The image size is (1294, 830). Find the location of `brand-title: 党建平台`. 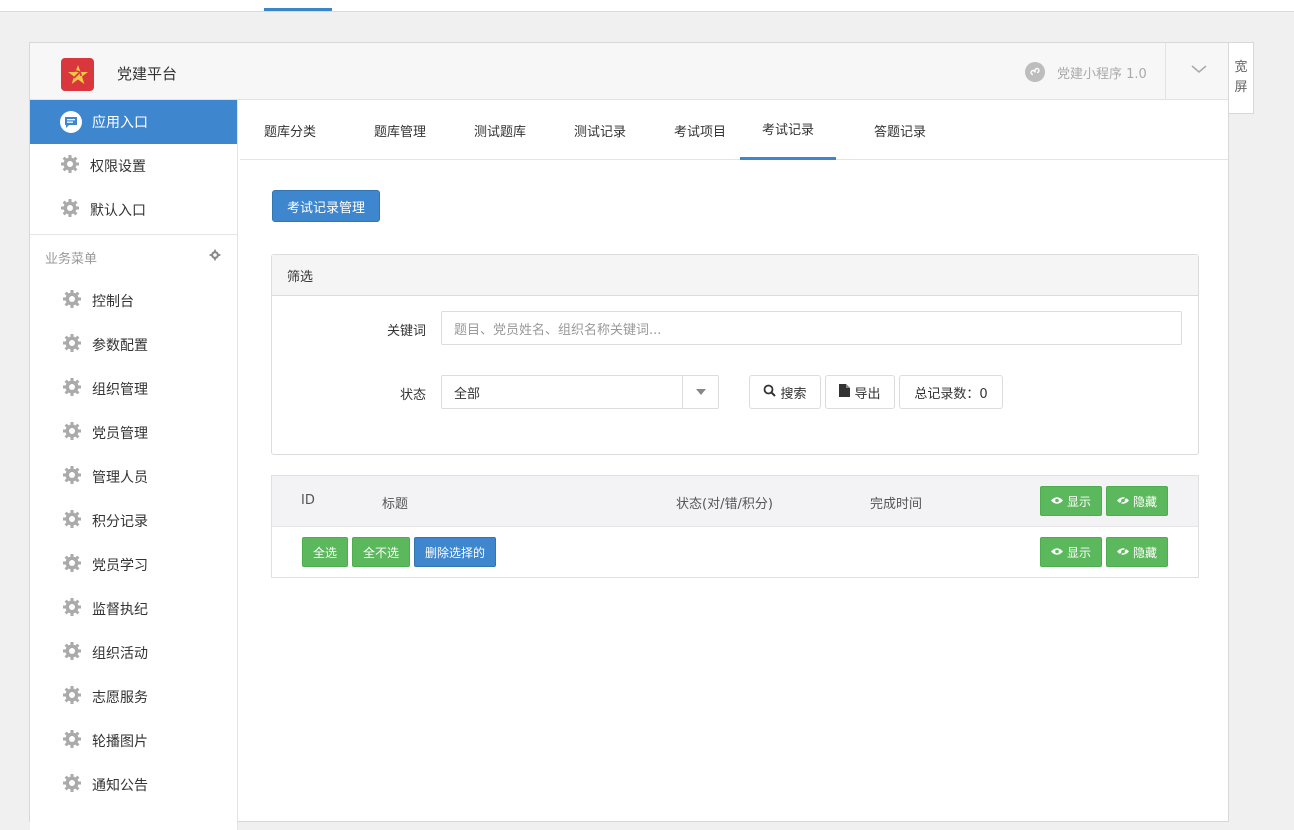

brand-title: 党建平台 is located at coordinates (147, 74).